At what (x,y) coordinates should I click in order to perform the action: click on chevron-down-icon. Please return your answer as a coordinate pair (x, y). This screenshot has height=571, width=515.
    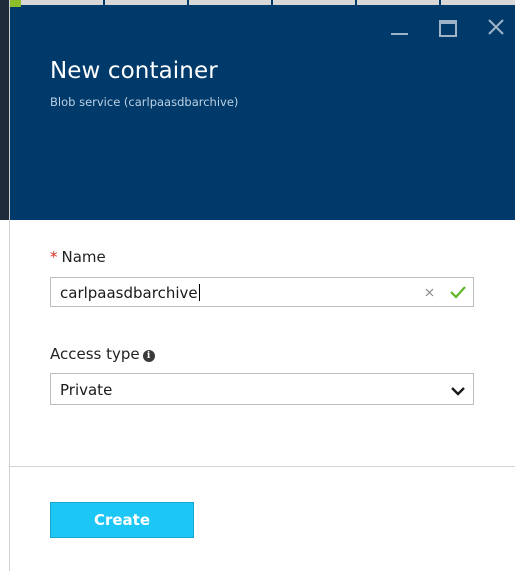
    Looking at the image, I should click on (458, 389).